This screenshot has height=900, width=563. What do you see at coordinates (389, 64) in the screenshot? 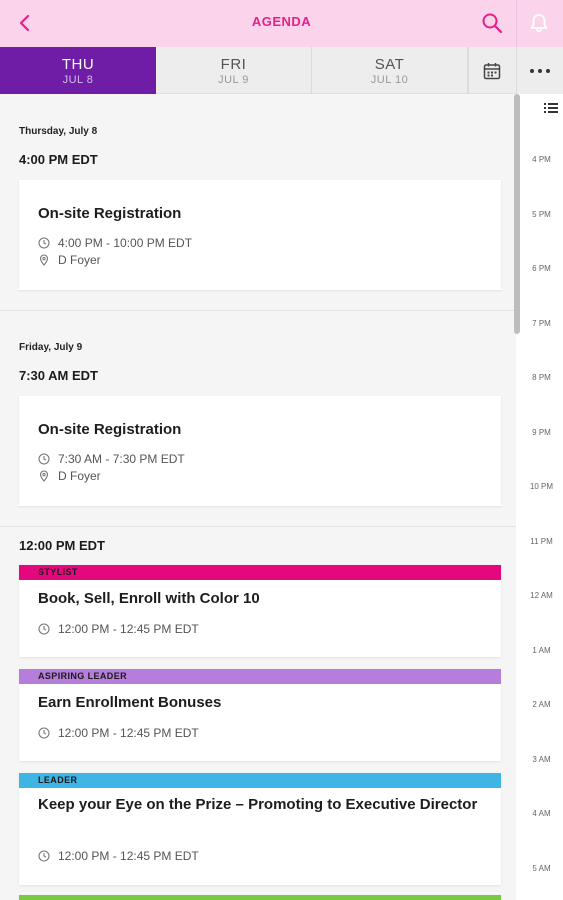
I see `tab-day: SAT` at bounding box center [389, 64].